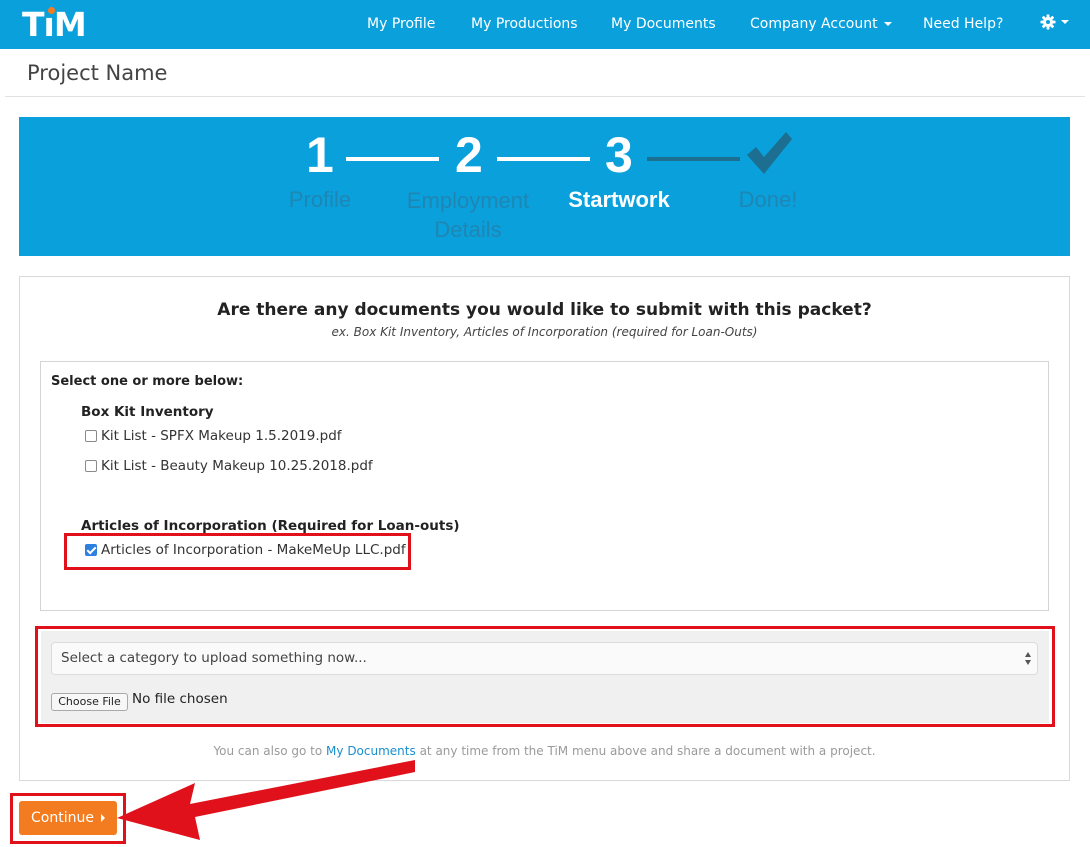  I want to click on gear-icon, so click(1048, 22).